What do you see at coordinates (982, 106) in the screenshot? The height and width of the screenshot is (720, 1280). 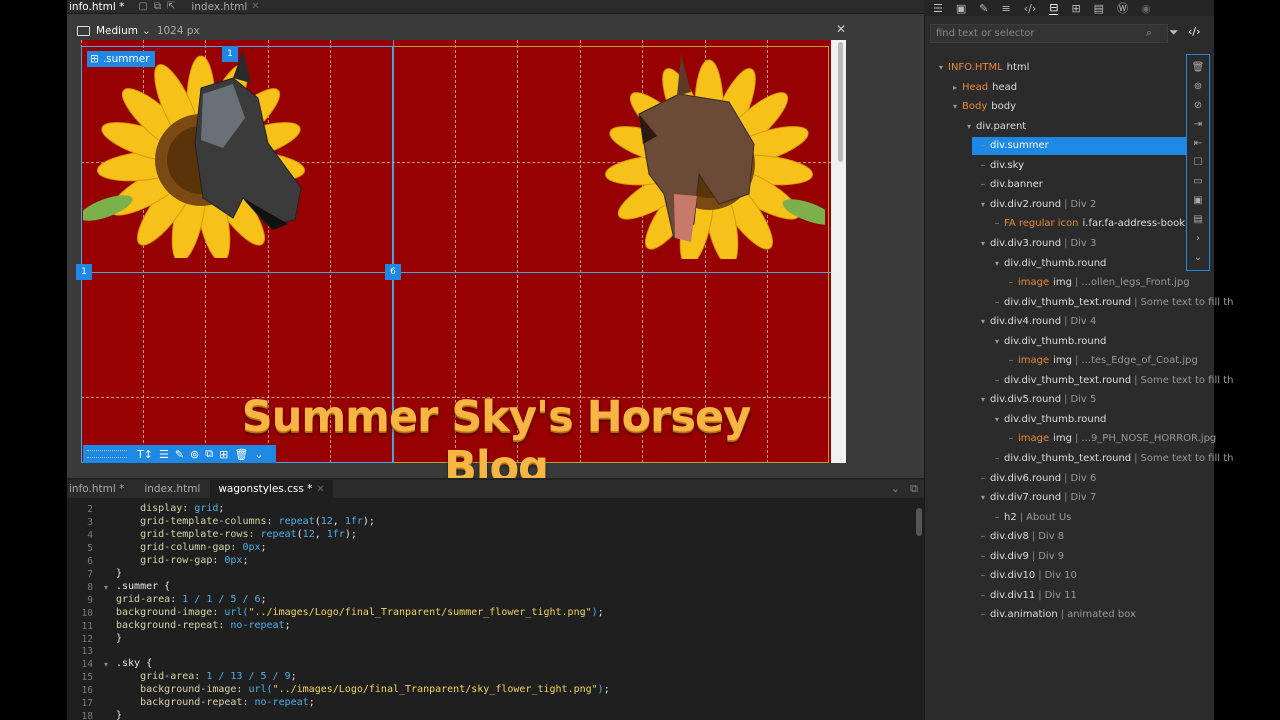 I see `dom-tree-node: ▾ Body body` at bounding box center [982, 106].